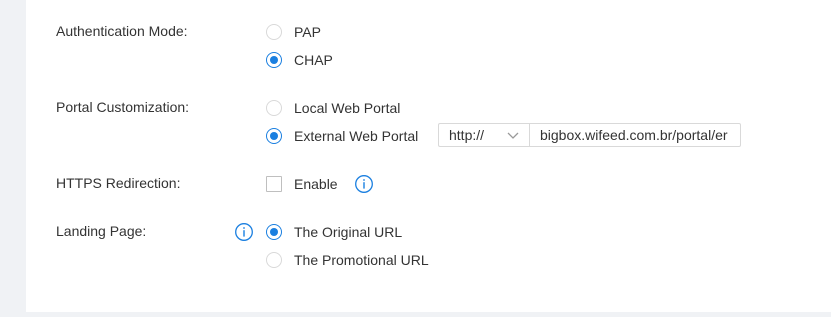 The height and width of the screenshot is (317, 831). What do you see at coordinates (316, 184) in the screenshot?
I see `enable-label: Enable` at bounding box center [316, 184].